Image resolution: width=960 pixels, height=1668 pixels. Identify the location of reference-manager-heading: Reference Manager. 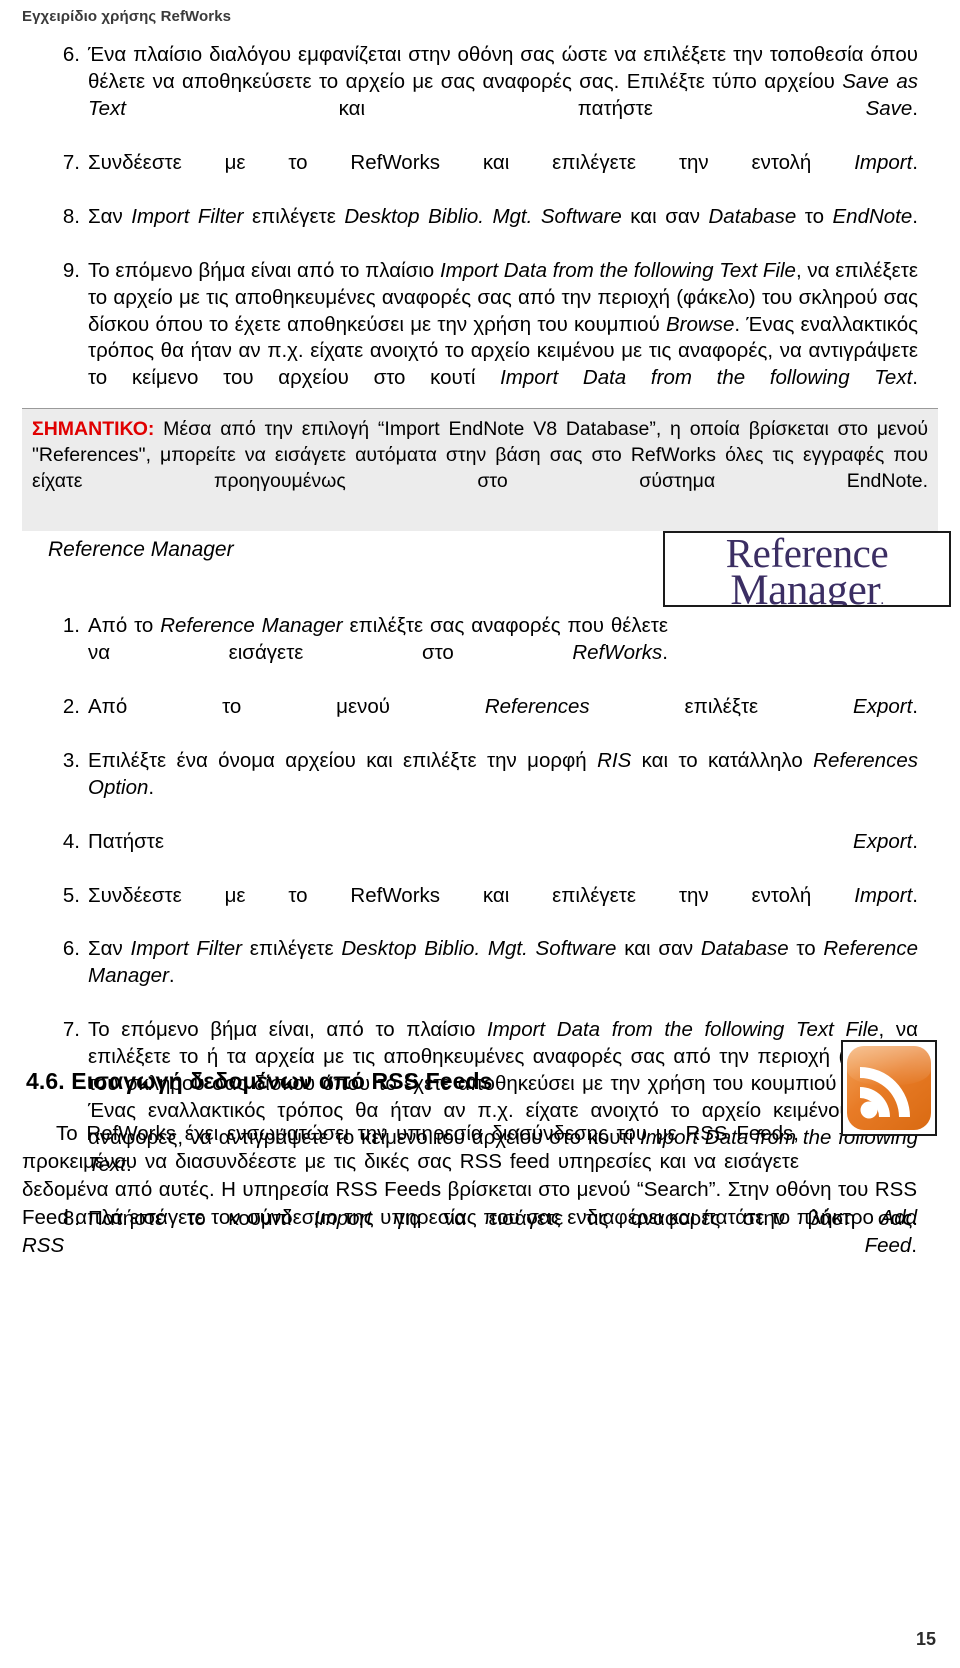
(141, 549).